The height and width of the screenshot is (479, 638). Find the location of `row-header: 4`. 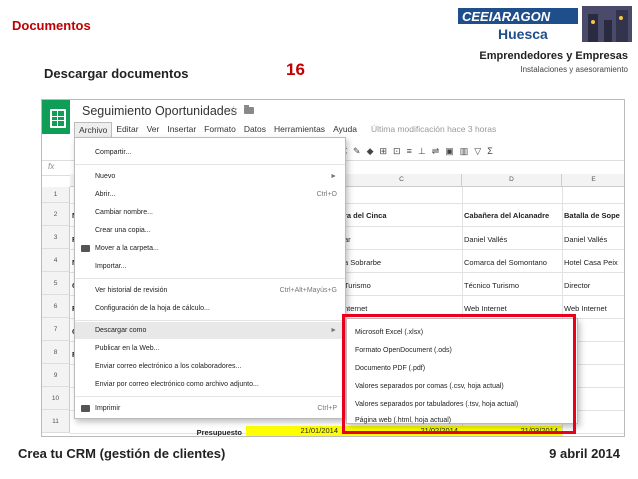

row-header: 4 is located at coordinates (56, 260).